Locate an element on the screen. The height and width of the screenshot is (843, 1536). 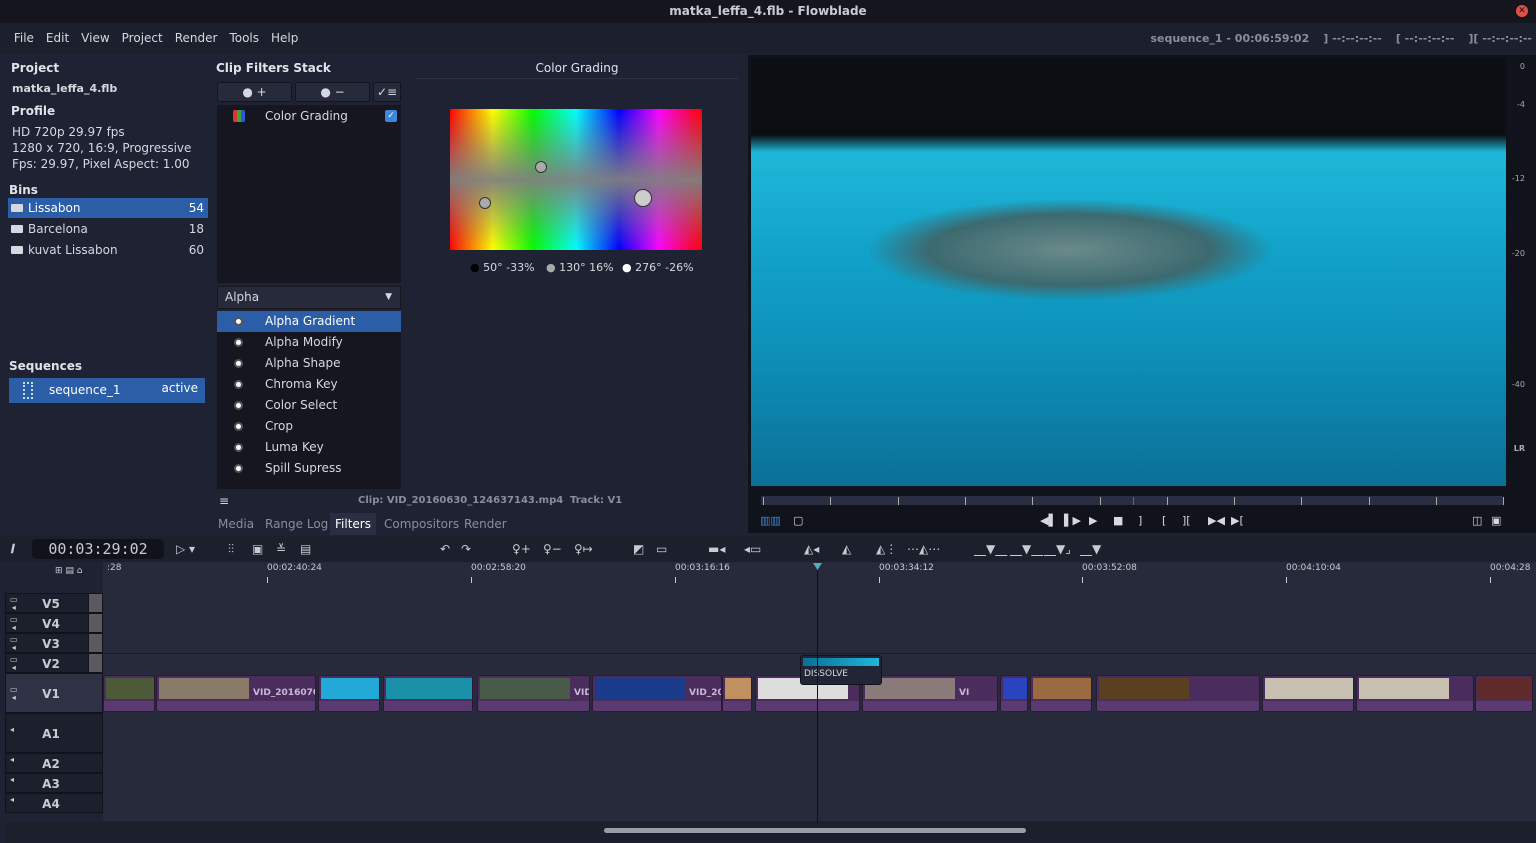
scrub-position is located at coordinates (1133, 501).